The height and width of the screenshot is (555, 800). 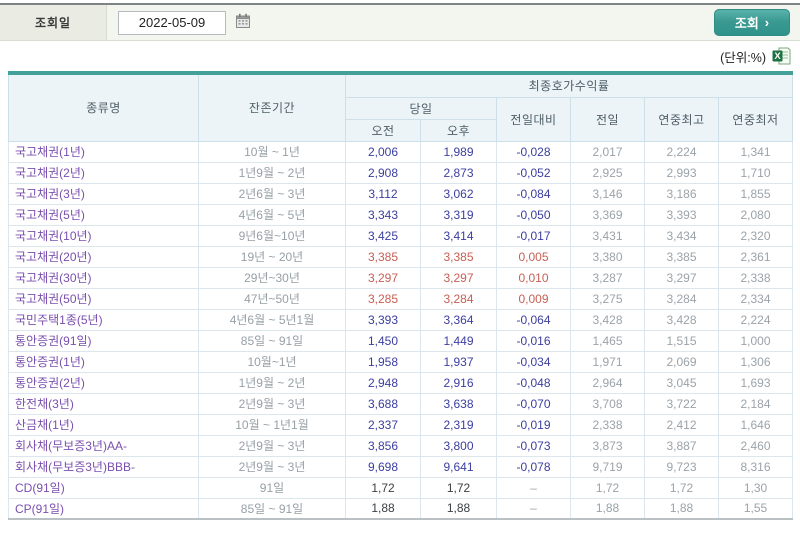 What do you see at coordinates (533, 193) in the screenshot?
I see `change-cell: -0,084` at bounding box center [533, 193].